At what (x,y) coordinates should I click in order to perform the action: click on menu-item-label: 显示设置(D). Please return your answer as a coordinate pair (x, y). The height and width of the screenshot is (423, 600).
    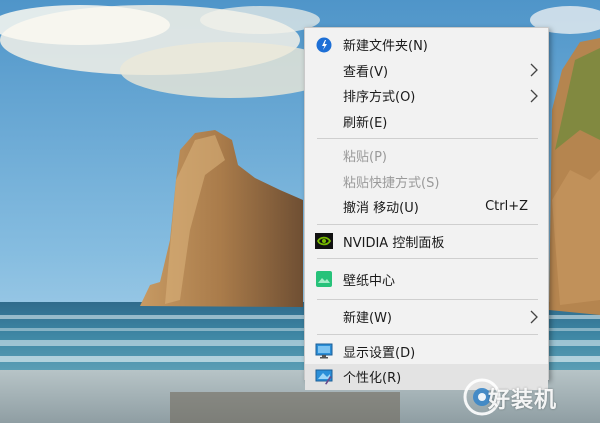
    Looking at the image, I should click on (379, 353).